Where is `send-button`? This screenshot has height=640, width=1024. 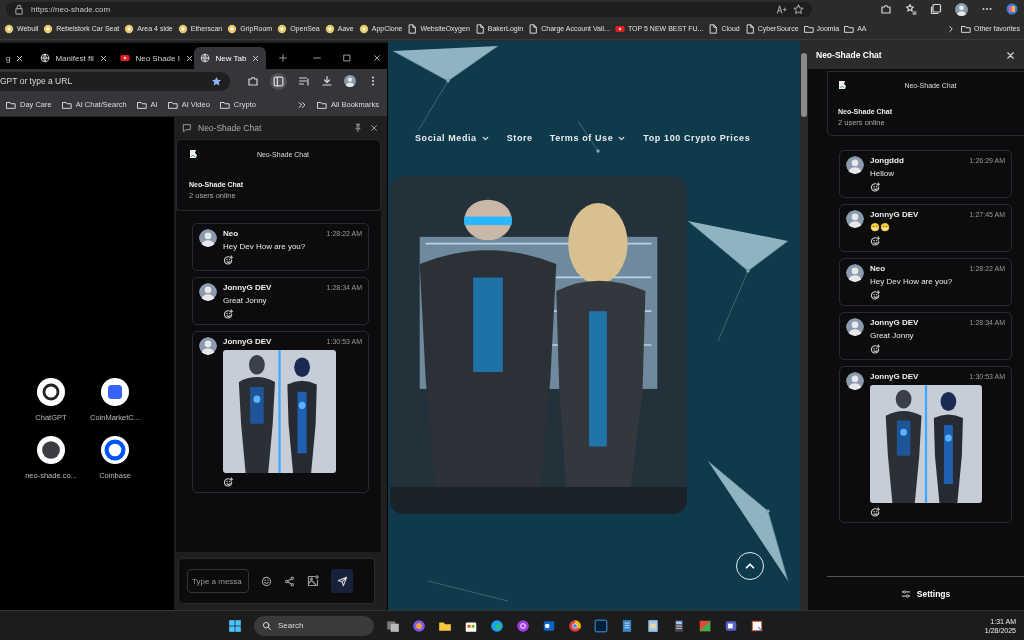
send-button is located at coordinates (342, 581).